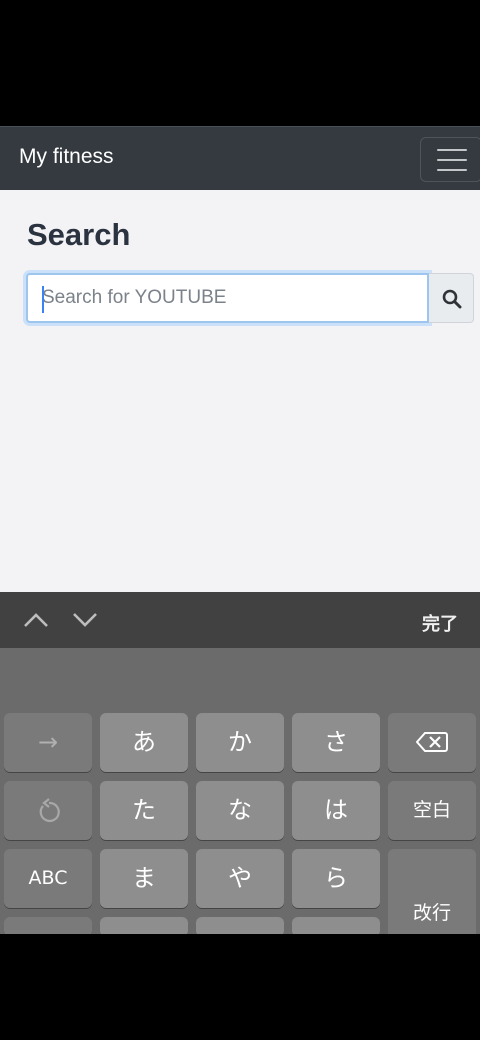 The image size is (480, 1040). I want to click on search-group: Search for YOUTUBE, so click(250, 298).